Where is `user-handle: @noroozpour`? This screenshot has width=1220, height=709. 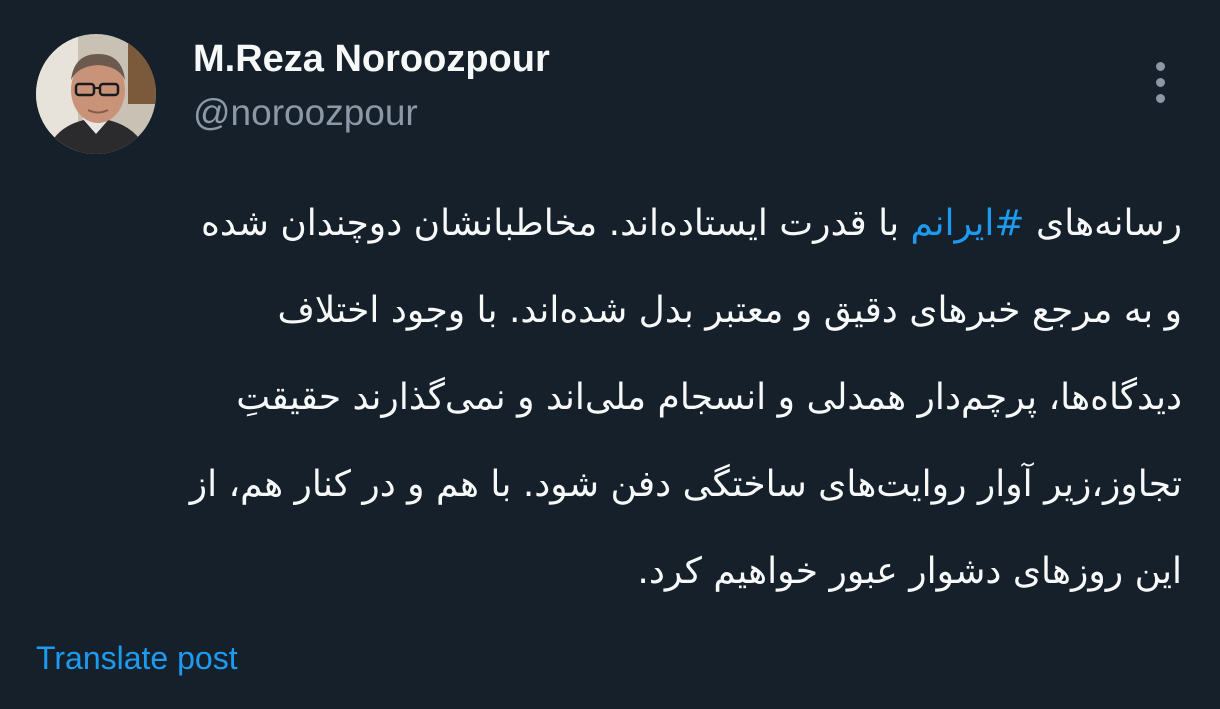 user-handle: @noroozpour is located at coordinates (305, 113).